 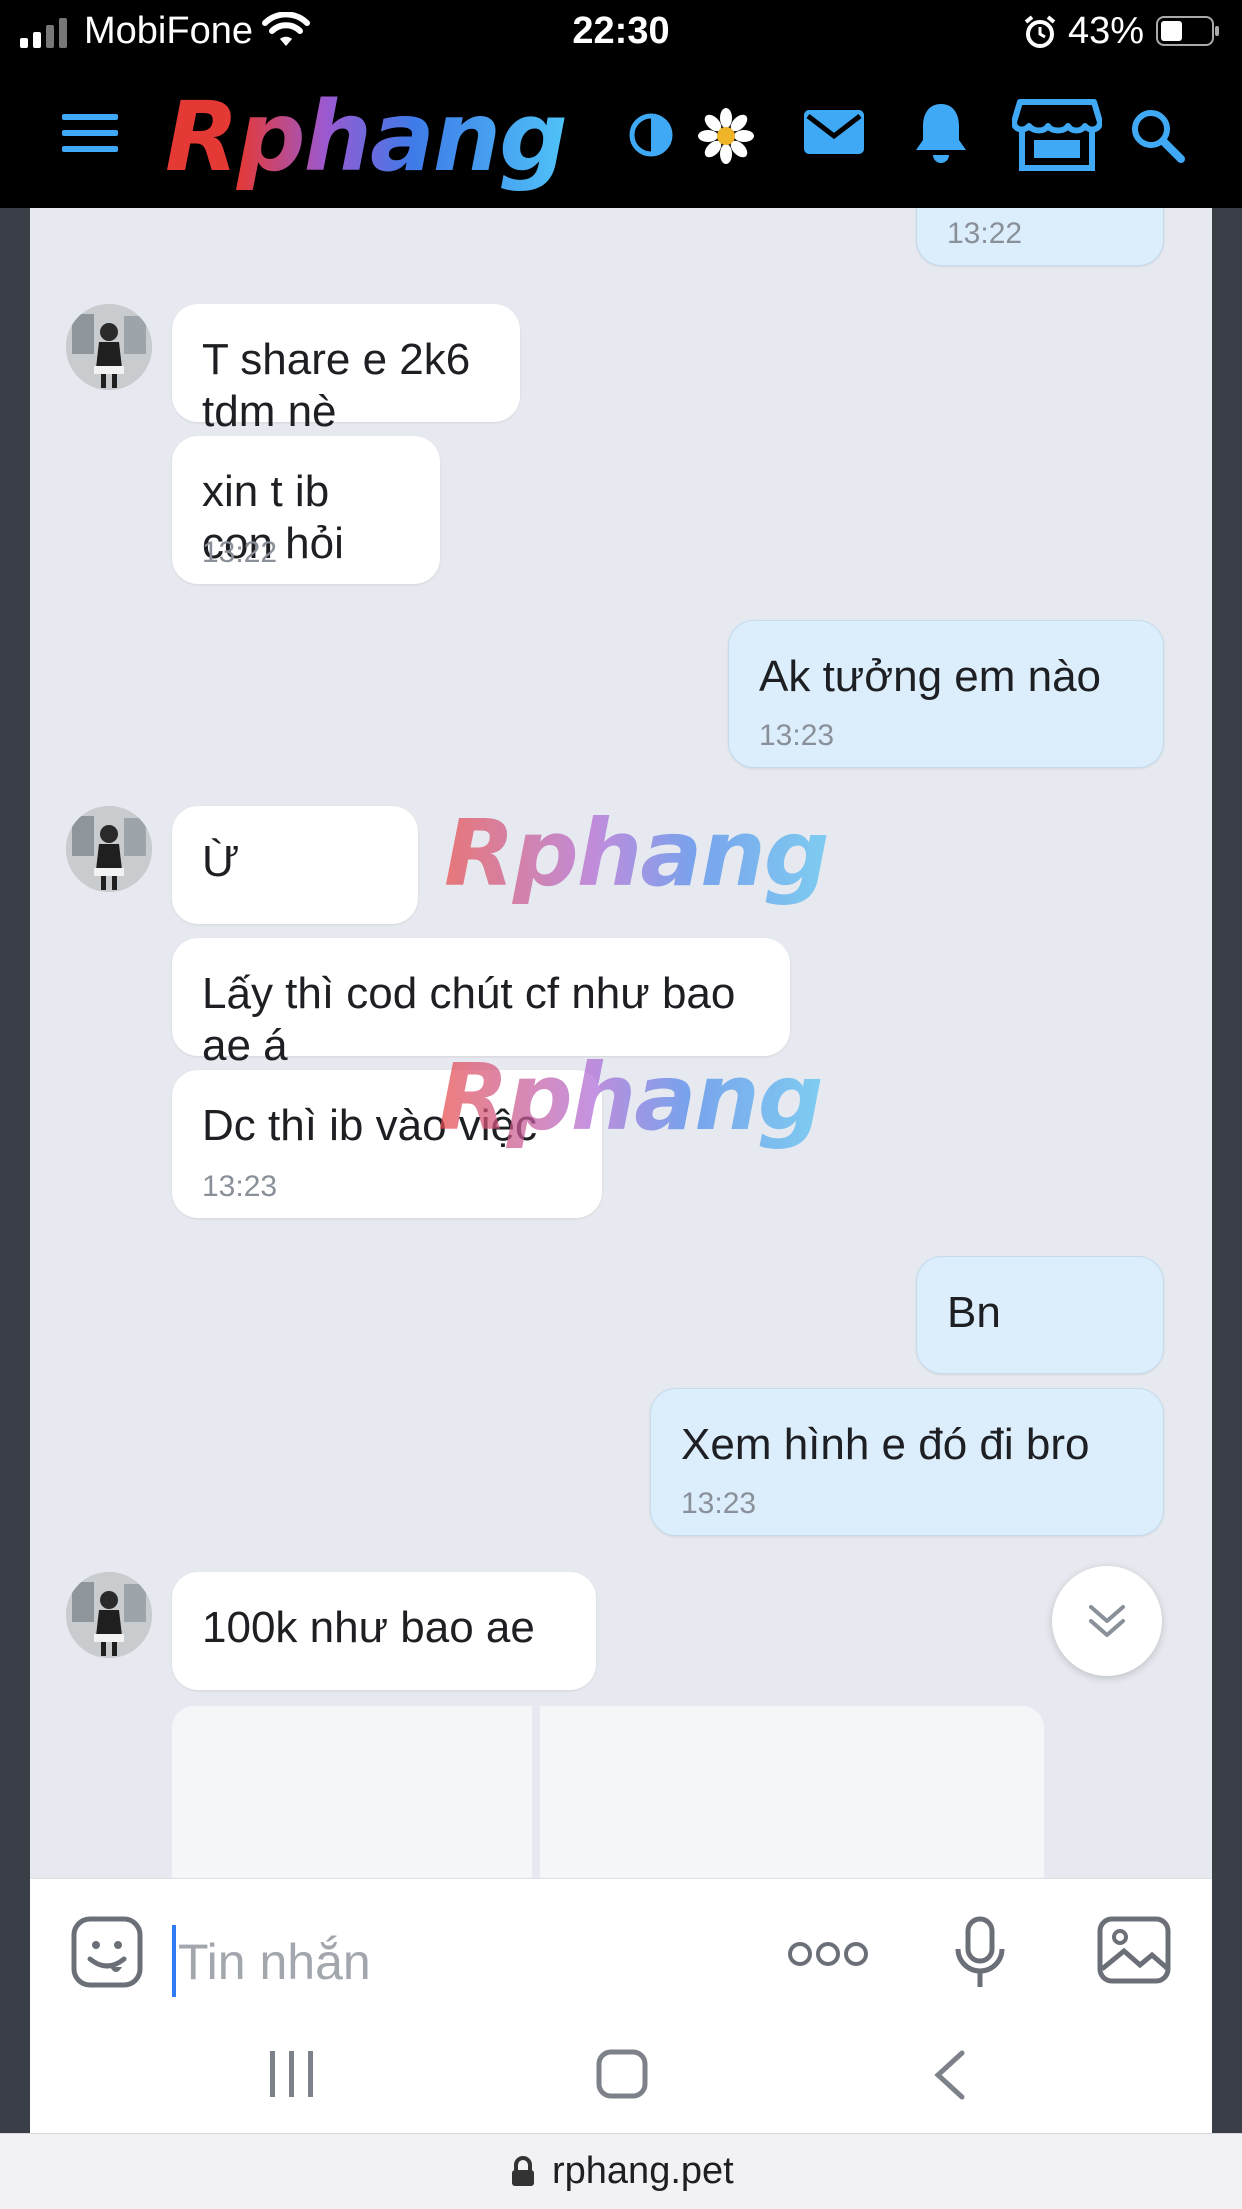 I want to click on message-bubble-mine: Bn, so click(x=1040, y=1315).